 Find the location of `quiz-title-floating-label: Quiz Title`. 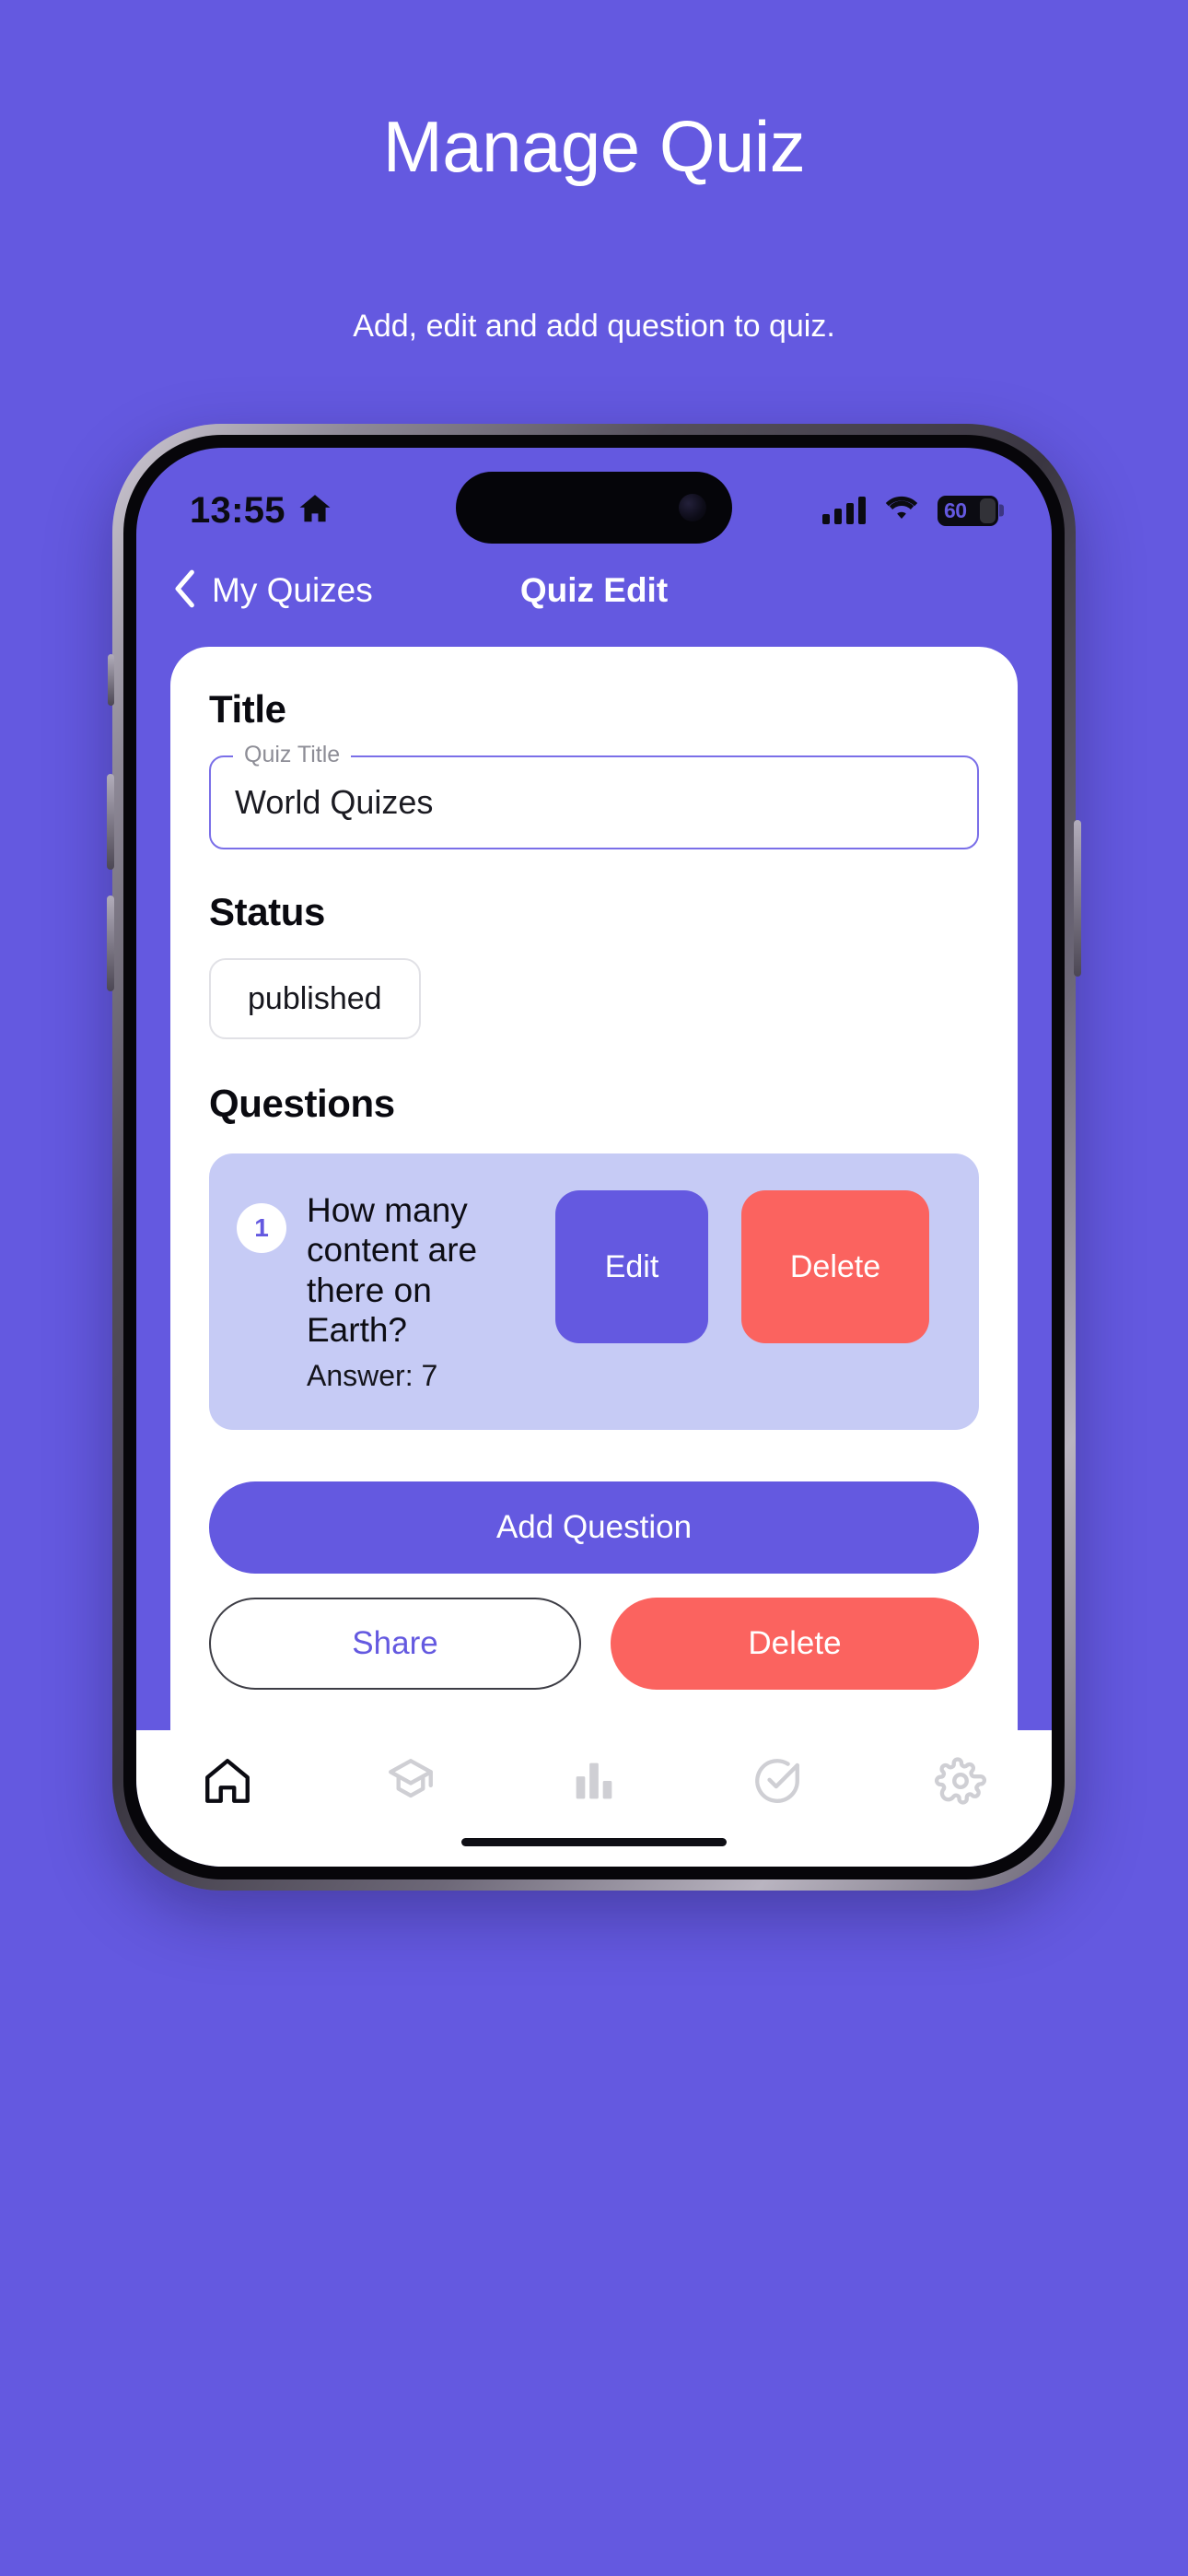

quiz-title-floating-label: Quiz Title is located at coordinates (292, 755).